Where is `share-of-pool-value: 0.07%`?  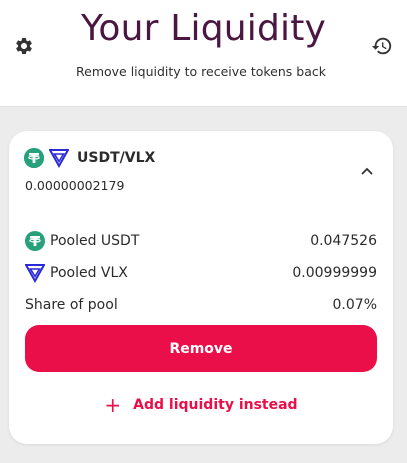 share-of-pool-value: 0.07% is located at coordinates (354, 305).